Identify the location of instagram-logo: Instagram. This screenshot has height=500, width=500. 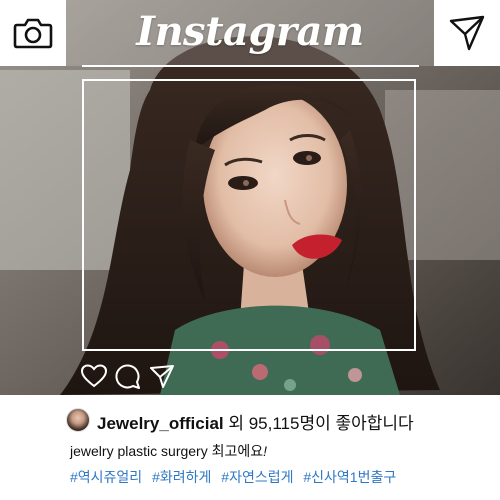
(250, 31).